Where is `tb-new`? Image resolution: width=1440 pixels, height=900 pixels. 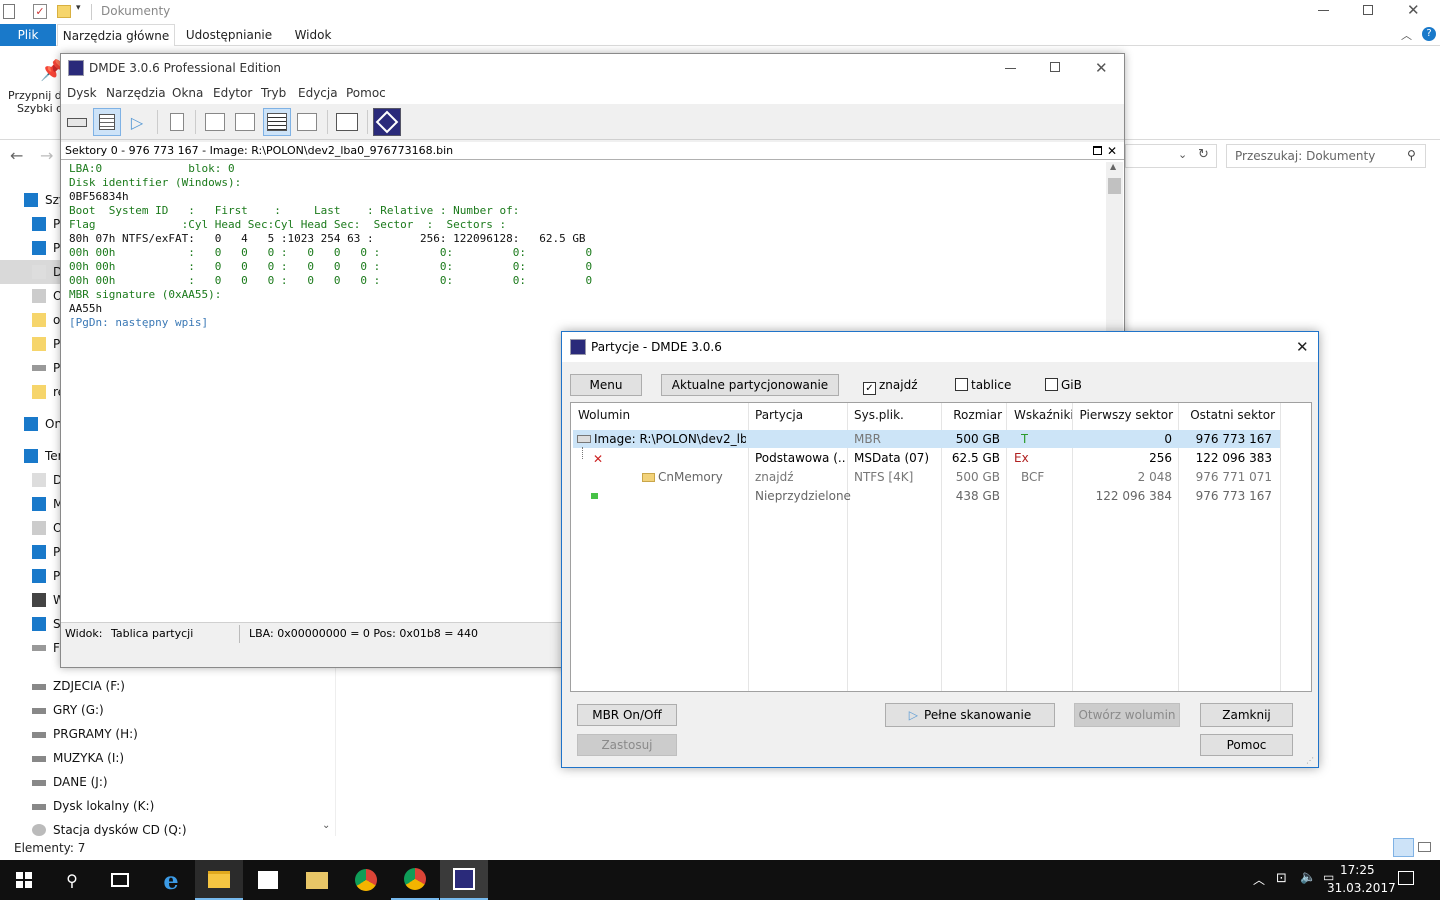
tb-new is located at coordinates (177, 122).